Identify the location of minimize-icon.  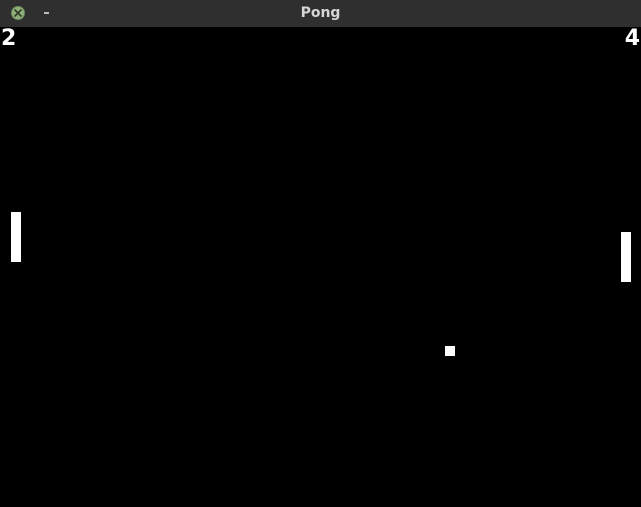
(46, 13).